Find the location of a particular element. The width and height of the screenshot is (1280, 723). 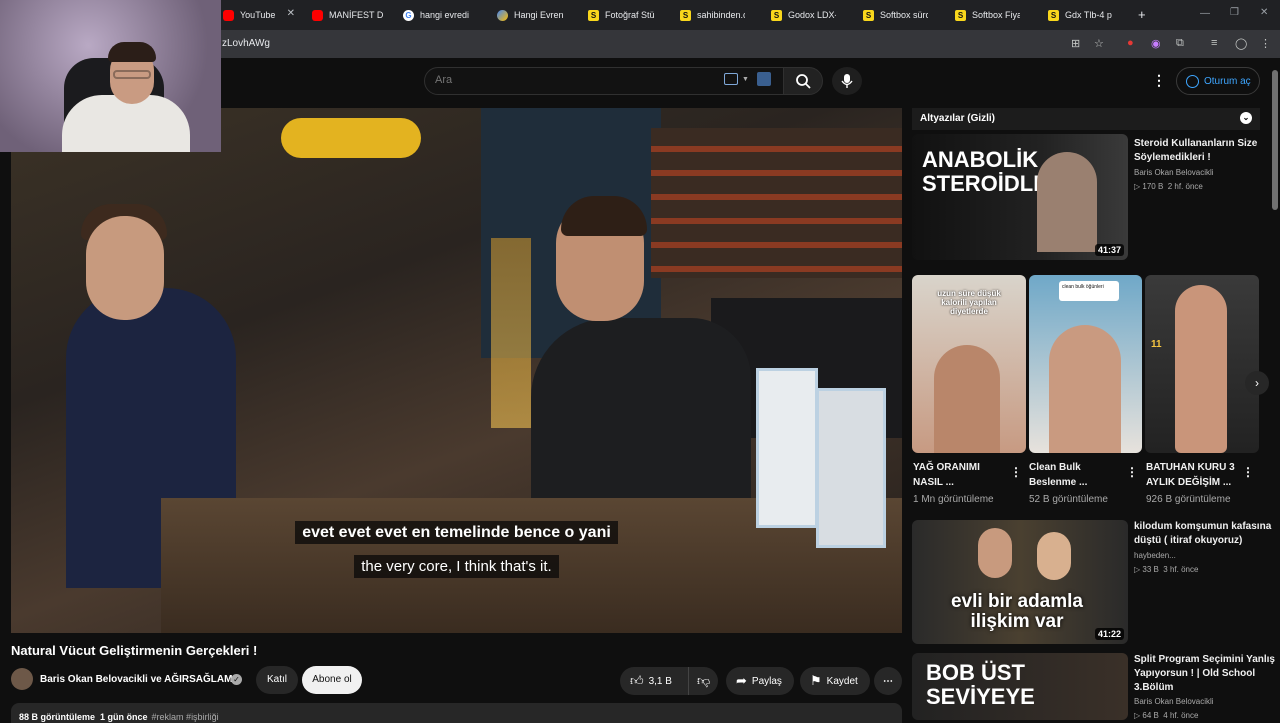

title-line: düştü ( itiraf okuyoruz) is located at coordinates (1188, 540).